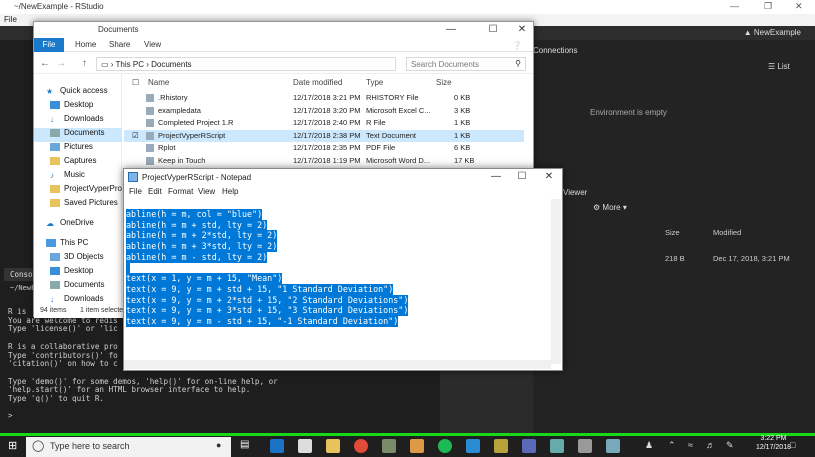 Image resolution: width=815 pixels, height=457 pixels. Describe the element at coordinates (407, 434) in the screenshot. I see `taskbar-accent-line` at that location.